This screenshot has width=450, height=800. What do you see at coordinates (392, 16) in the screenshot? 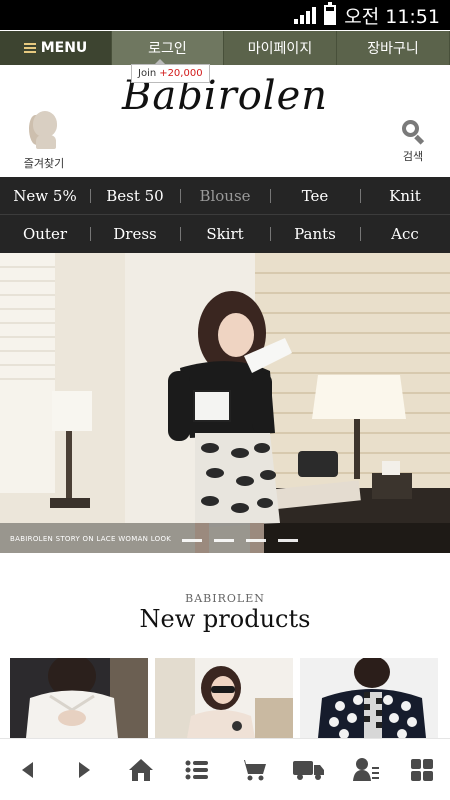
I see `status-time: 오전 11:51` at bounding box center [392, 16].